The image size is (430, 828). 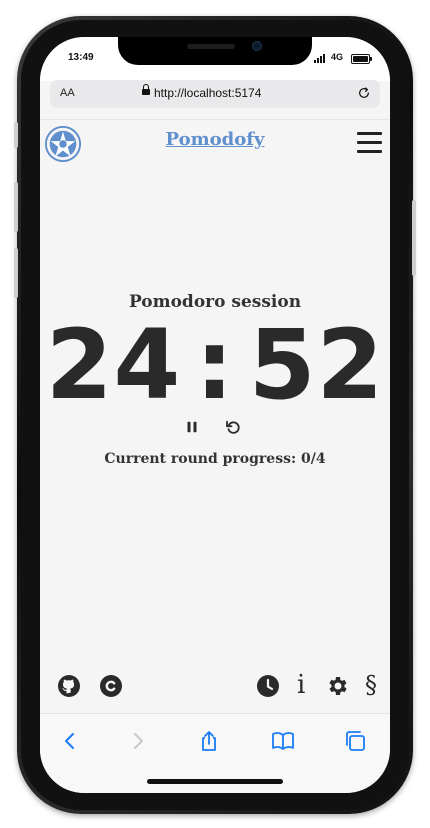 I want to click on app-title-link: Pomodofy, so click(x=215, y=139).